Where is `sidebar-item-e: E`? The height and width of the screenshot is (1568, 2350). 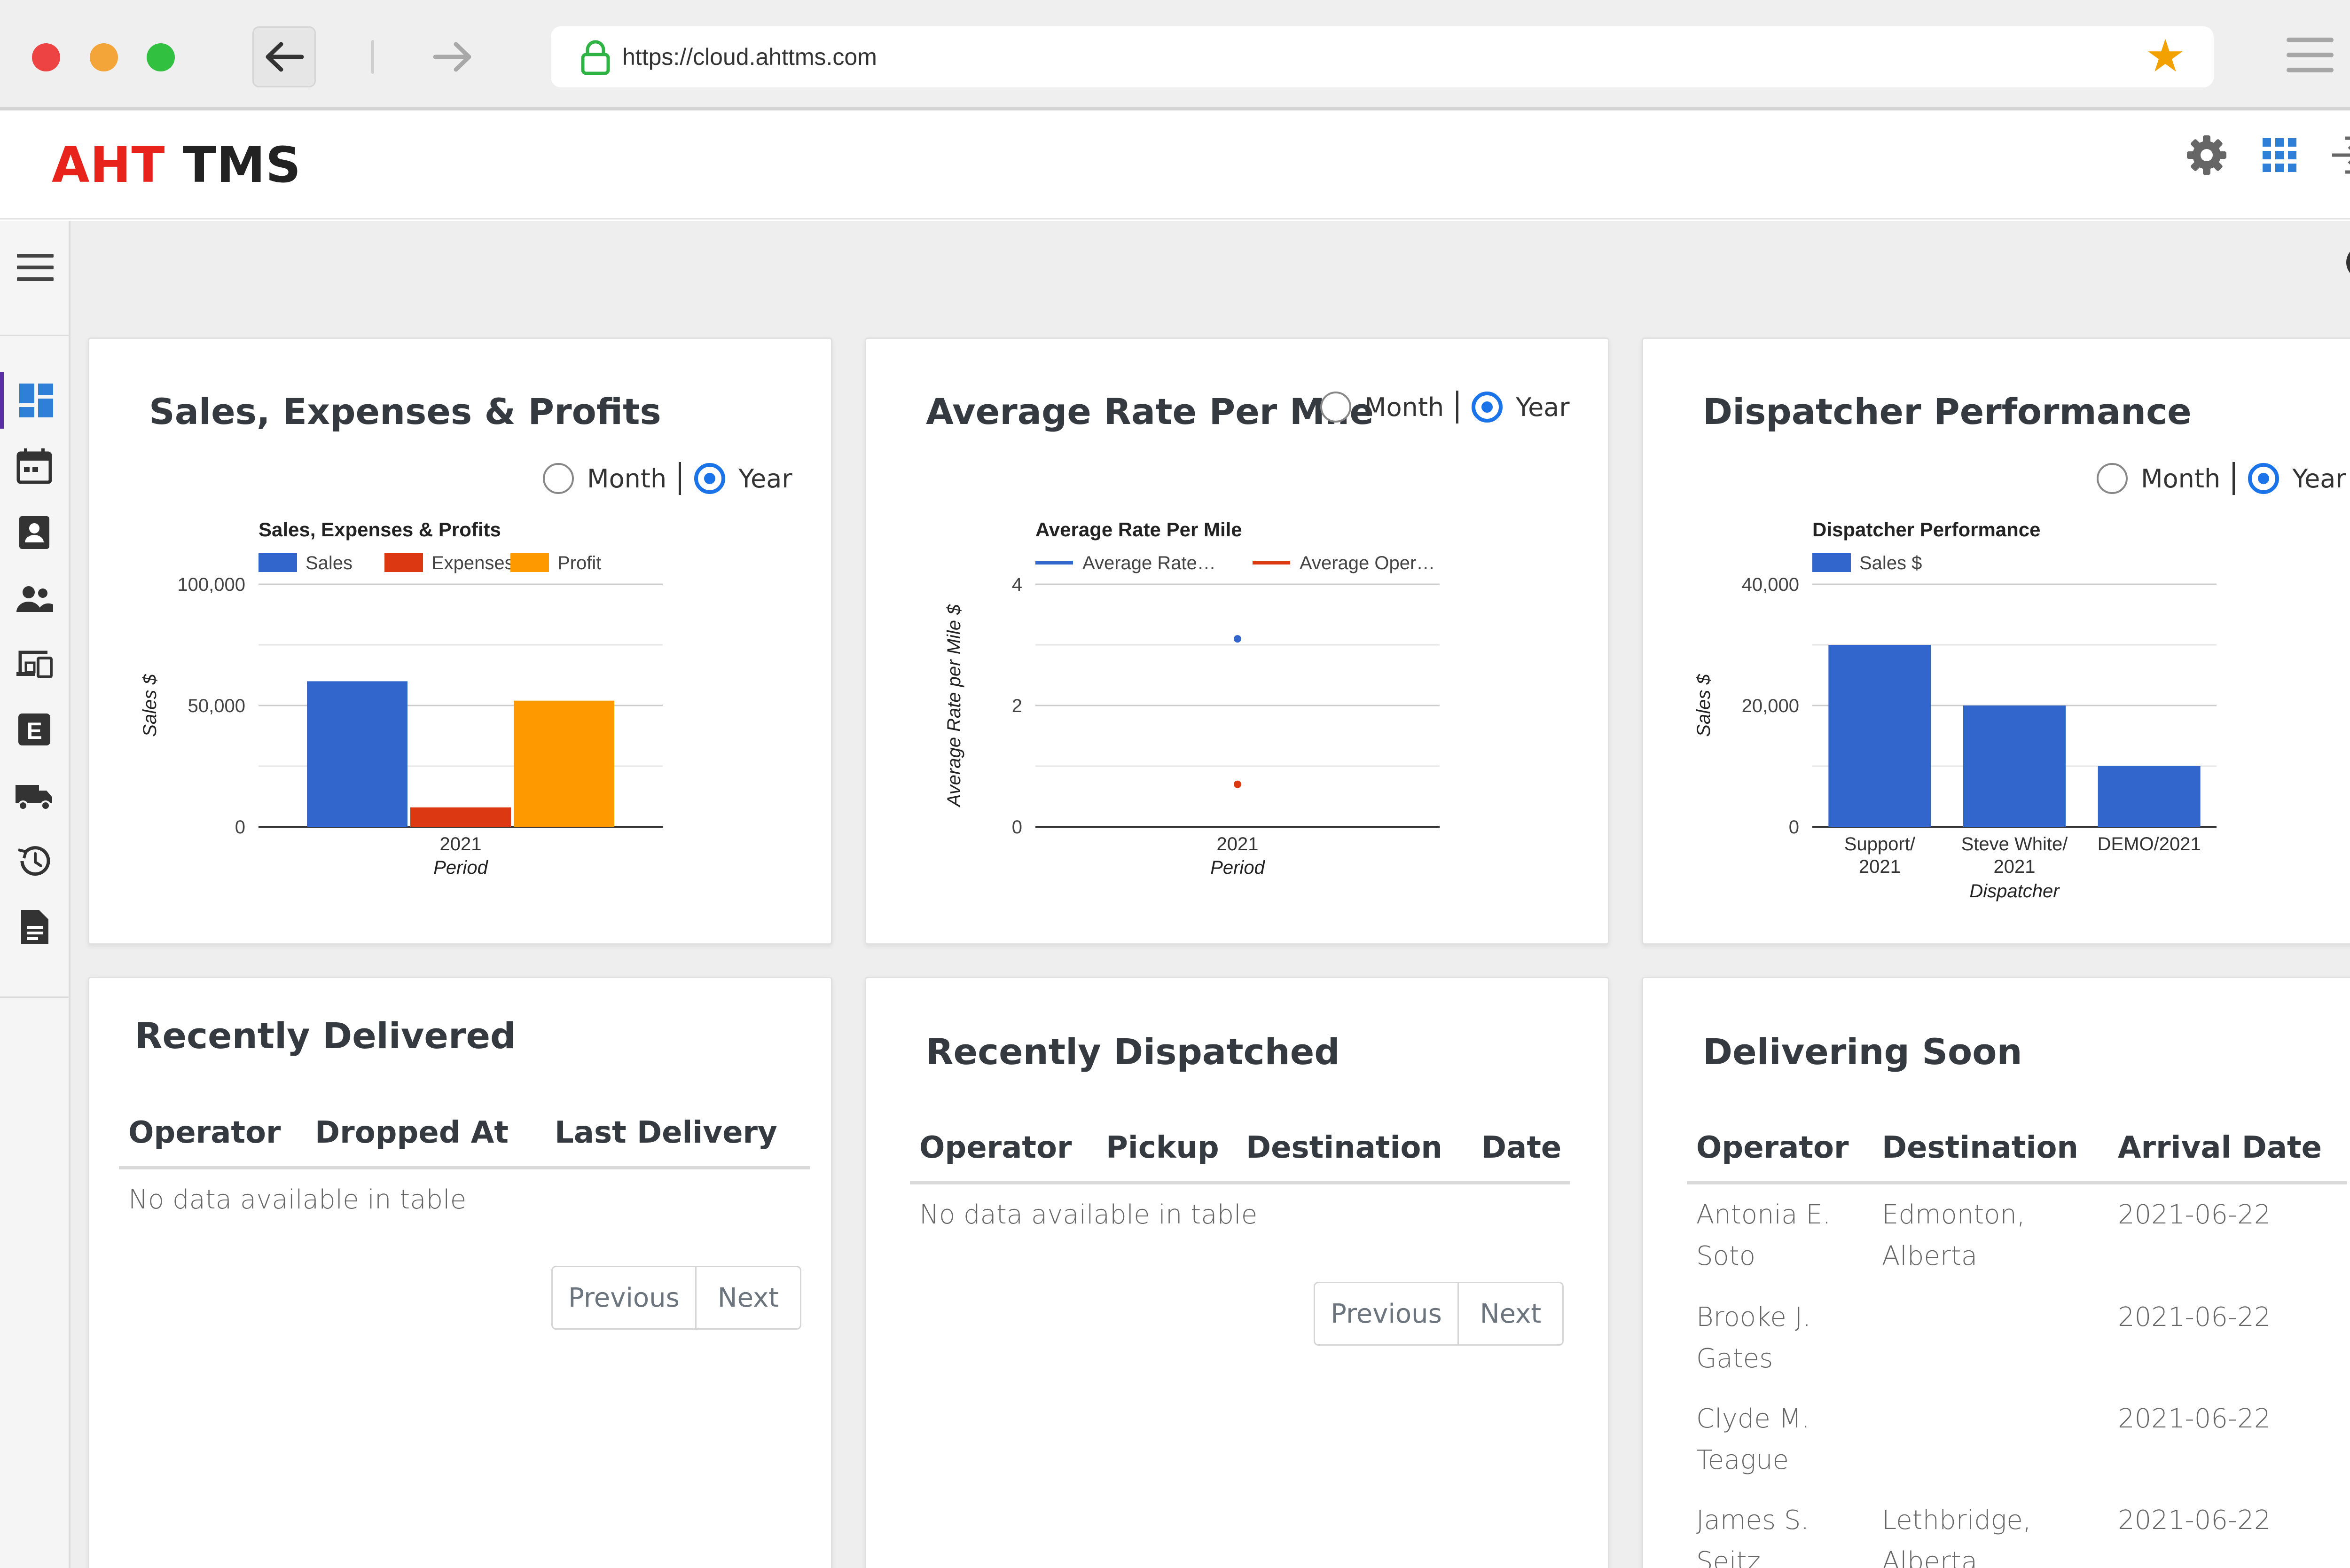 sidebar-item-e: E is located at coordinates (34, 729).